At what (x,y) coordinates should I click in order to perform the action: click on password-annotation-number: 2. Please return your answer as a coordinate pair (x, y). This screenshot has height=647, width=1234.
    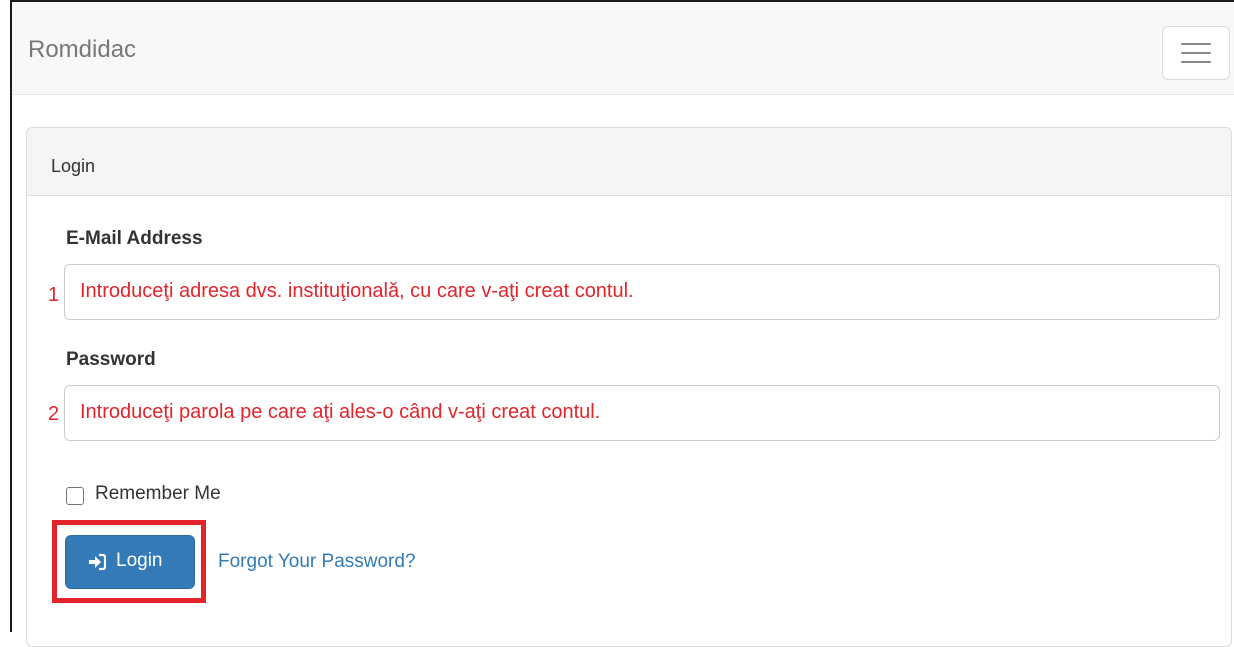
    Looking at the image, I should click on (54, 414).